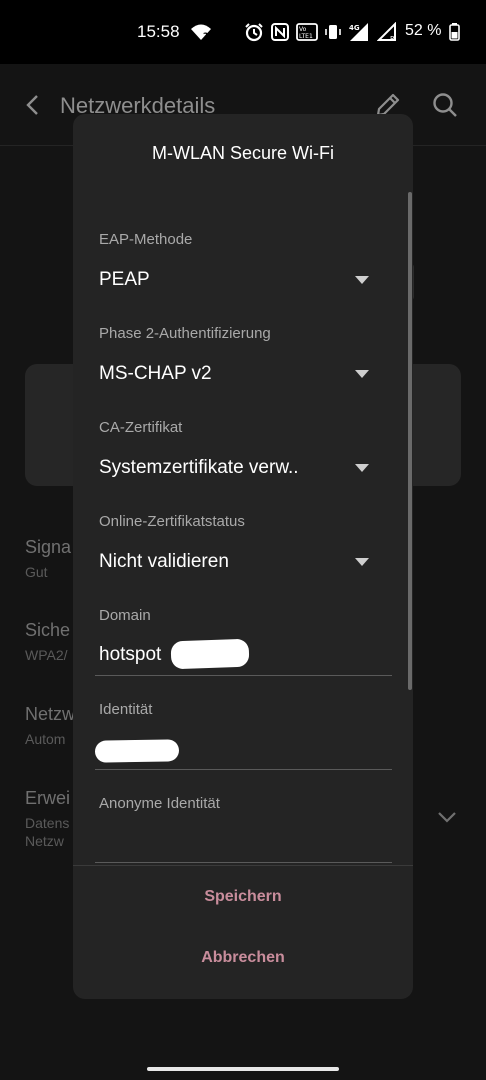  What do you see at coordinates (306, 36) in the screenshot?
I see `svg-text: LTE1` at bounding box center [306, 36].